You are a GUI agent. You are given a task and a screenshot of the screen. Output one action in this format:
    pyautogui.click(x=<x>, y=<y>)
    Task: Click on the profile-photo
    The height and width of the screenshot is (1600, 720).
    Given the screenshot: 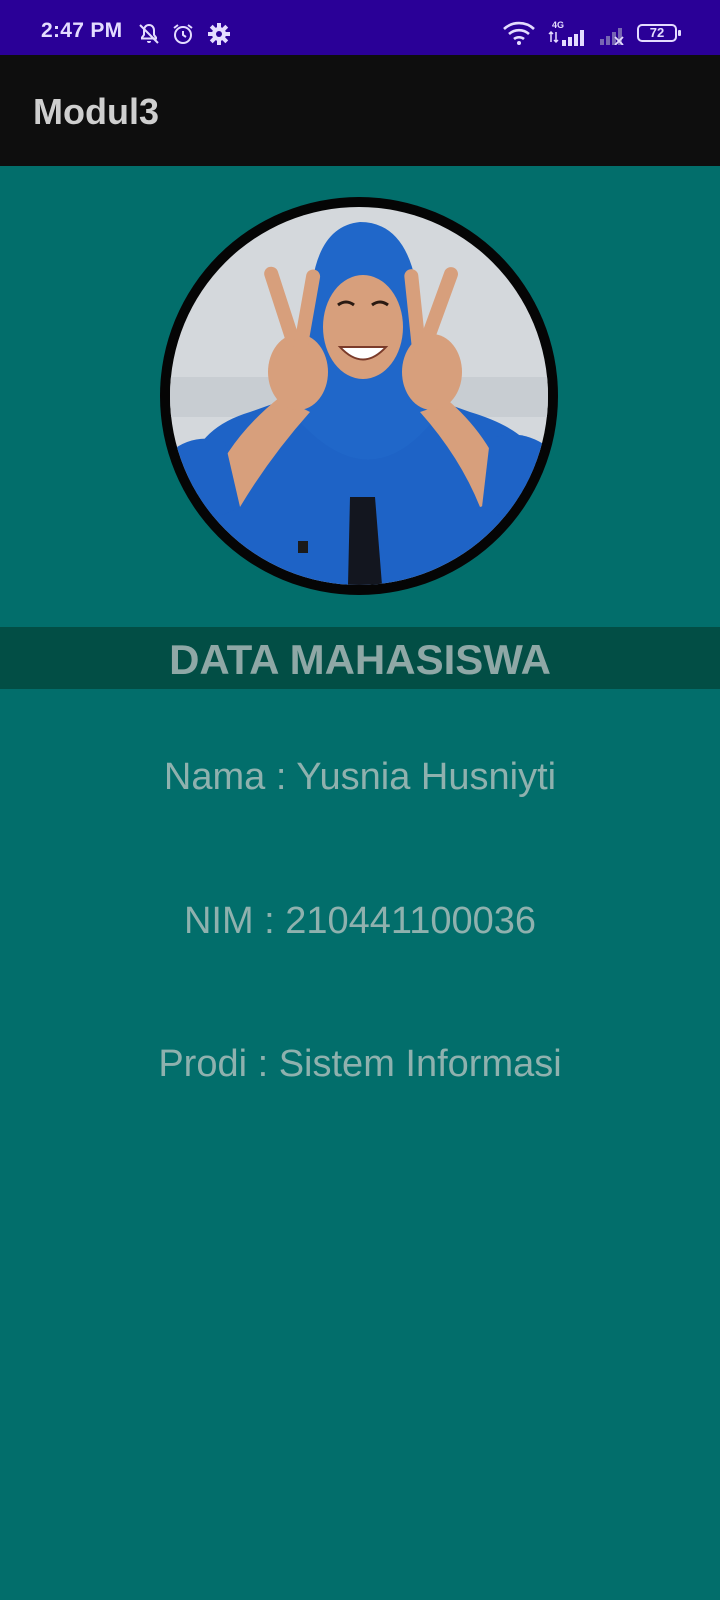 What is the action you would take?
    pyautogui.click(x=359, y=396)
    